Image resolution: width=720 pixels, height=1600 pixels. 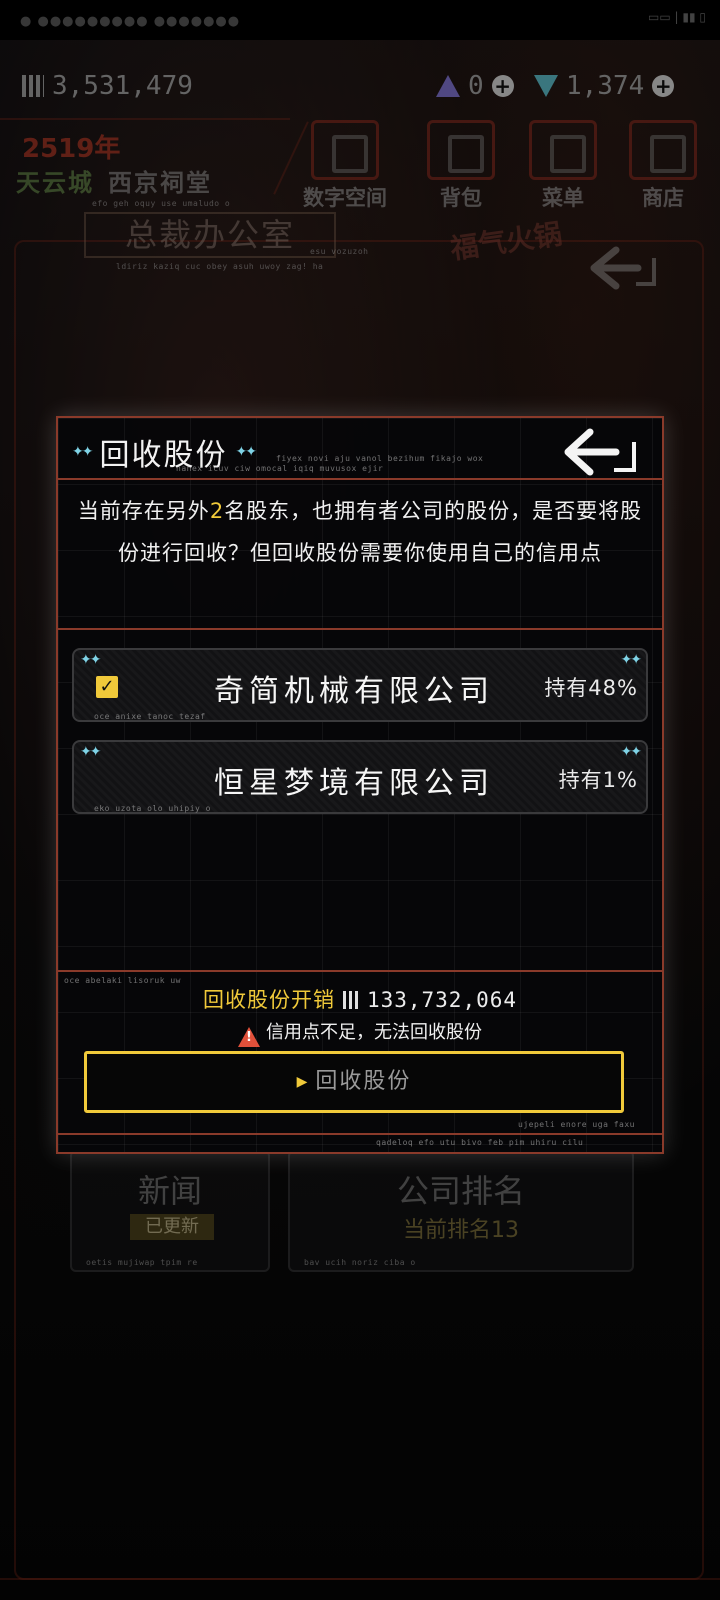 I want to click on company-holding: 持有1%, so click(x=598, y=780).